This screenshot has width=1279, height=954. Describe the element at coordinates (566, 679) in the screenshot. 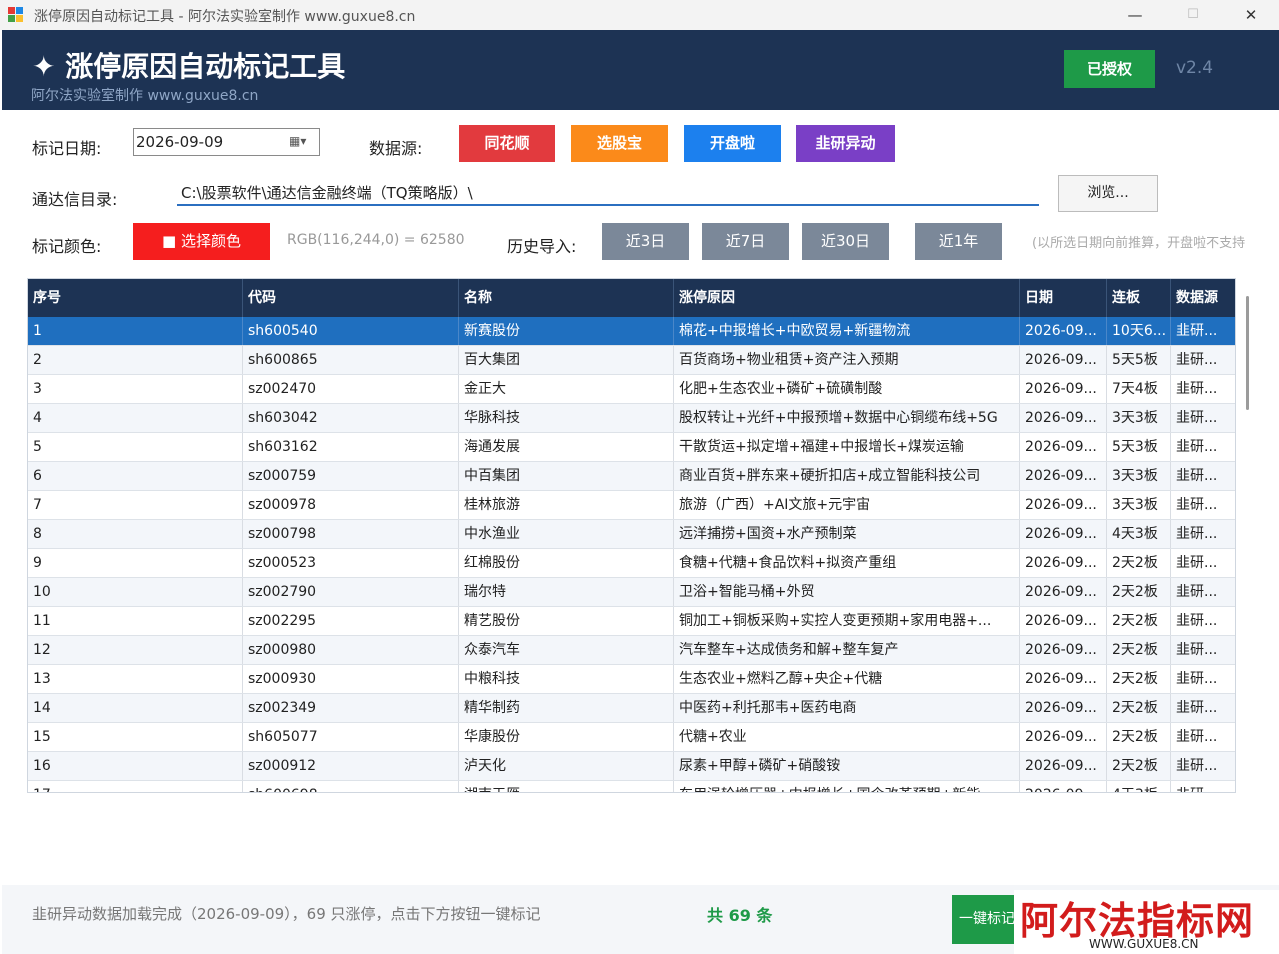

I see `cell-col-name: 中粮科技` at that location.